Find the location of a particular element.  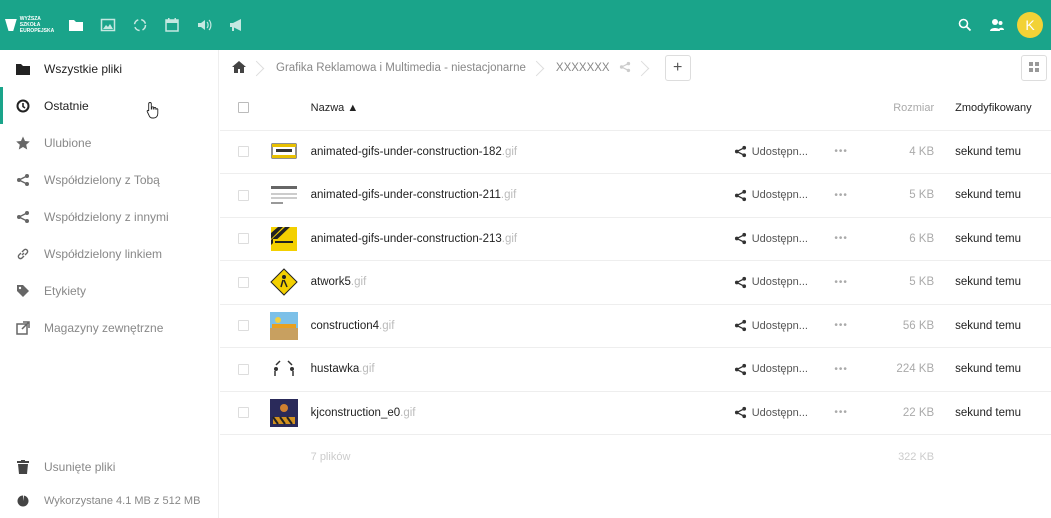

add-new-button: + is located at coordinates (677, 68).